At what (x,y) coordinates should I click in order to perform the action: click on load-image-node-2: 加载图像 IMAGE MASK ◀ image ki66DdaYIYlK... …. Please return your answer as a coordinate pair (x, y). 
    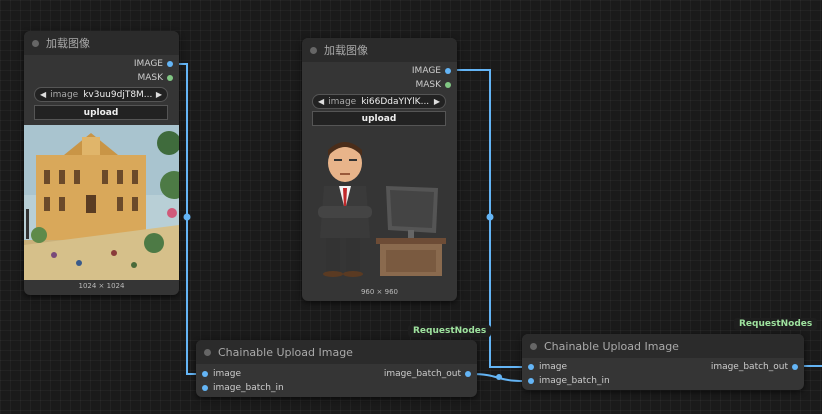
    Looking at the image, I should click on (379, 169).